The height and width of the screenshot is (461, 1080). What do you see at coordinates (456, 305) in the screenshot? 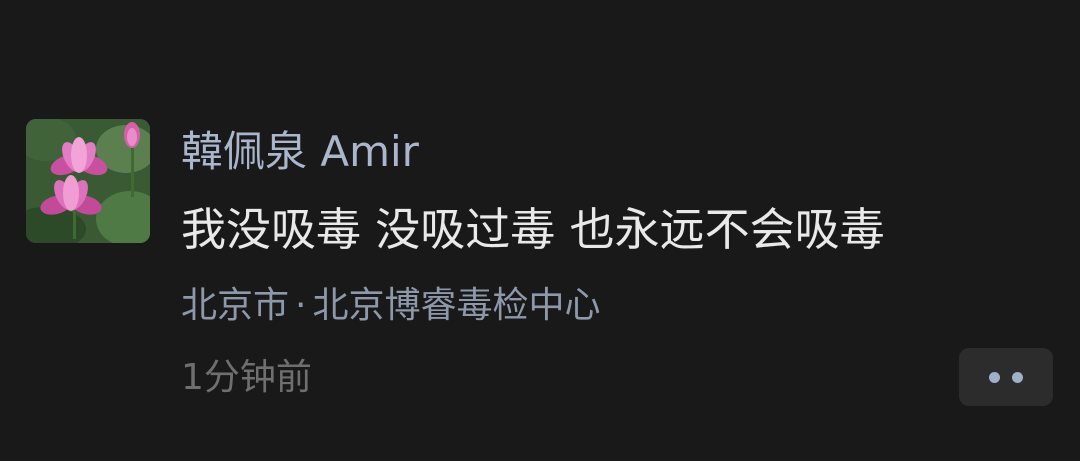
I see `location-place: 北京博睿毒检中心` at bounding box center [456, 305].